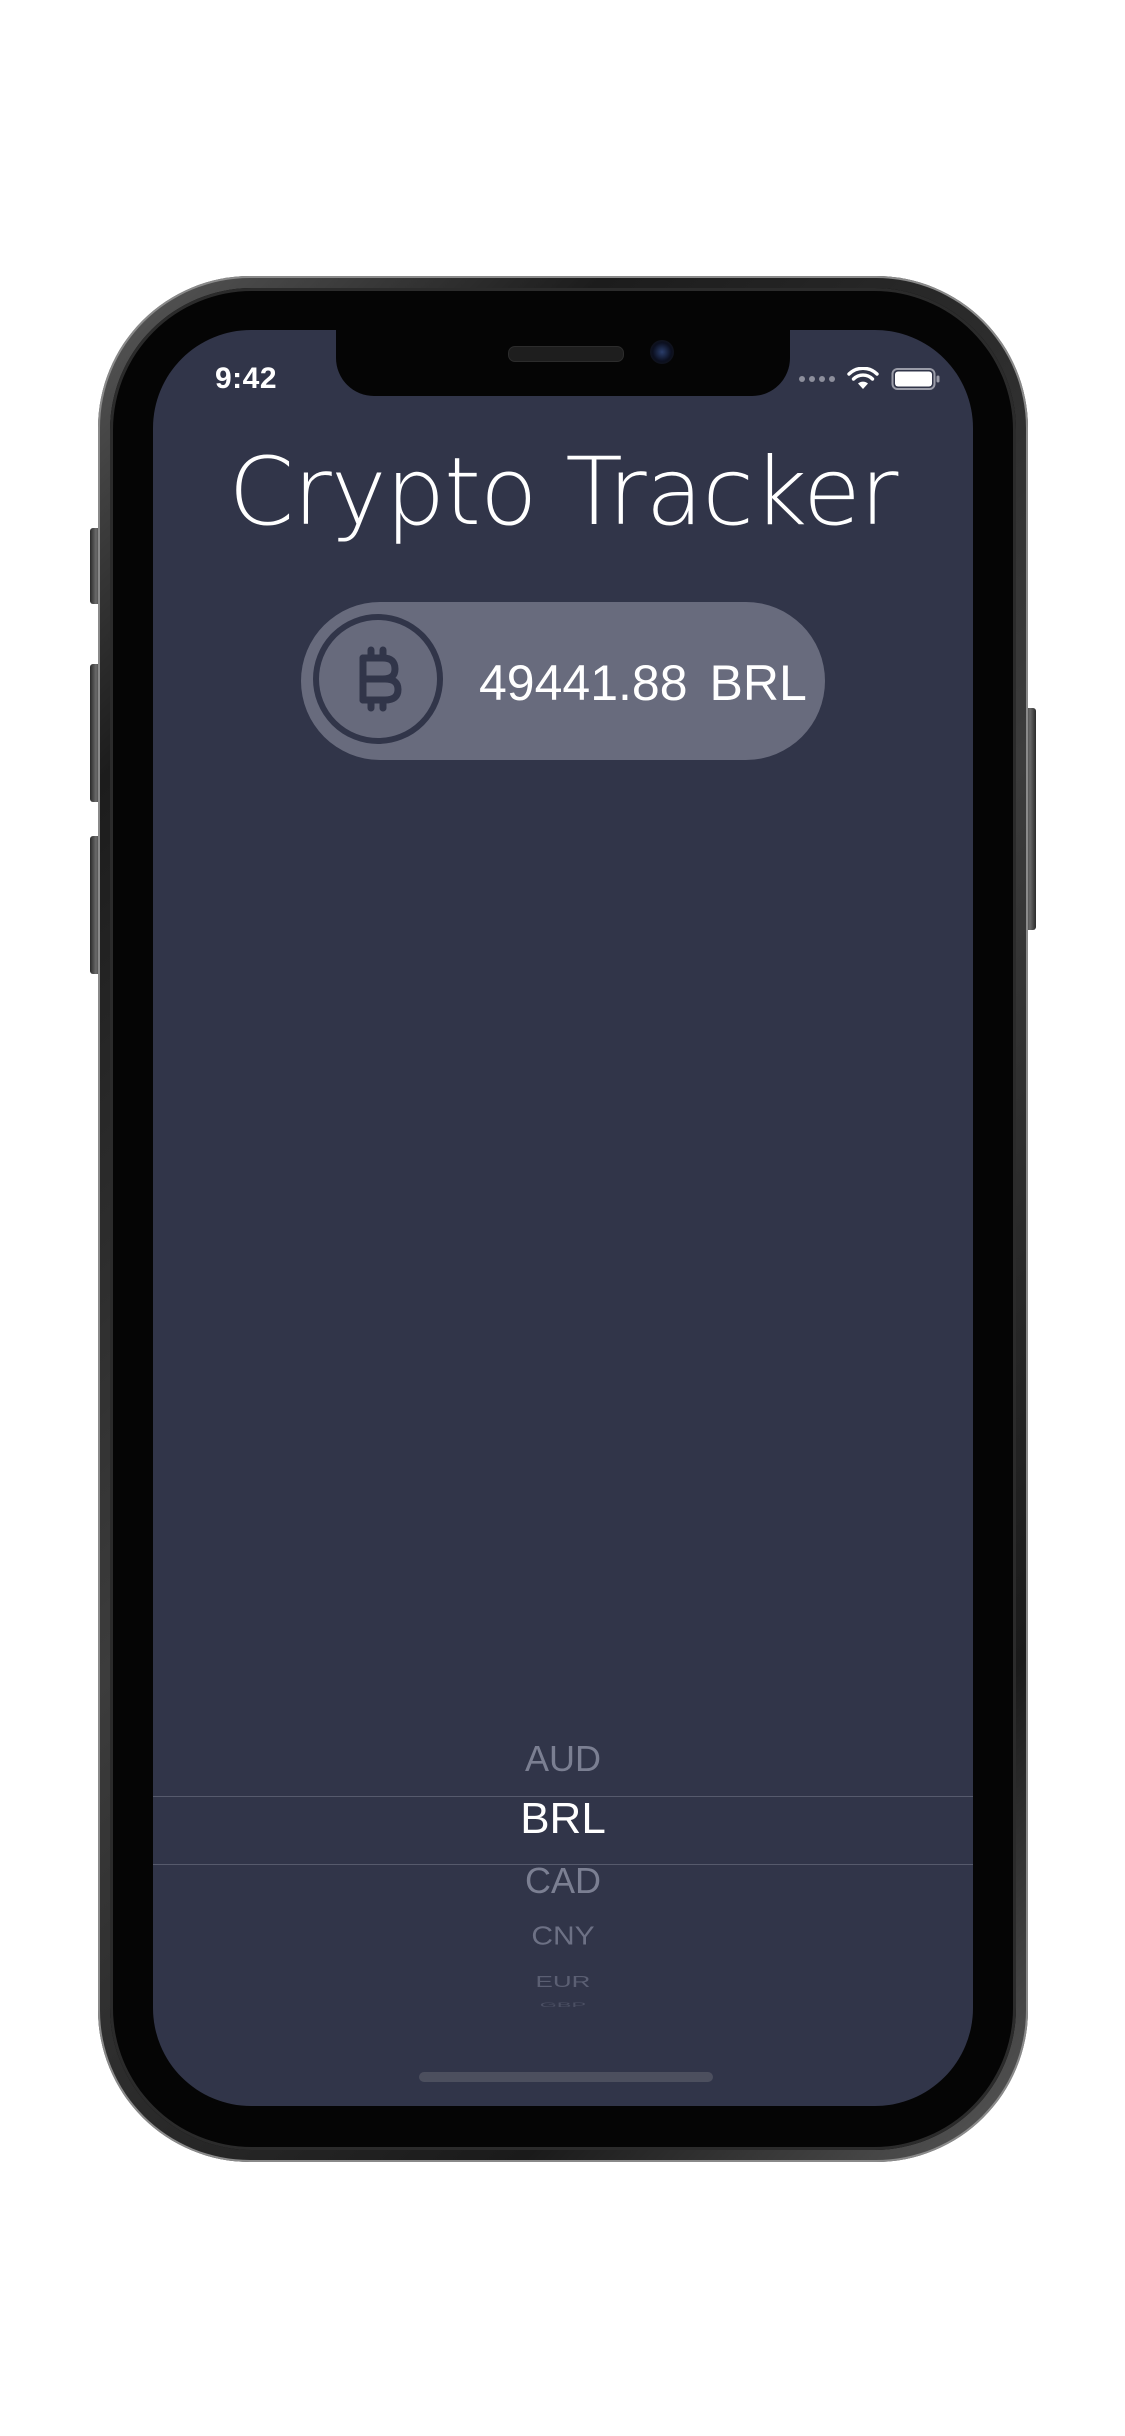 This screenshot has width=1125, height=2436. What do you see at coordinates (583, 683) in the screenshot?
I see `price-value: 49441.88` at bounding box center [583, 683].